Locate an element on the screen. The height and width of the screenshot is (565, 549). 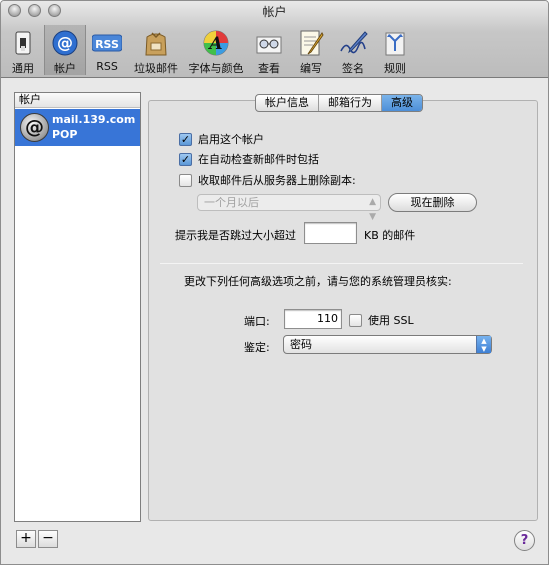
add-account-button: + is located at coordinates (26, 539).